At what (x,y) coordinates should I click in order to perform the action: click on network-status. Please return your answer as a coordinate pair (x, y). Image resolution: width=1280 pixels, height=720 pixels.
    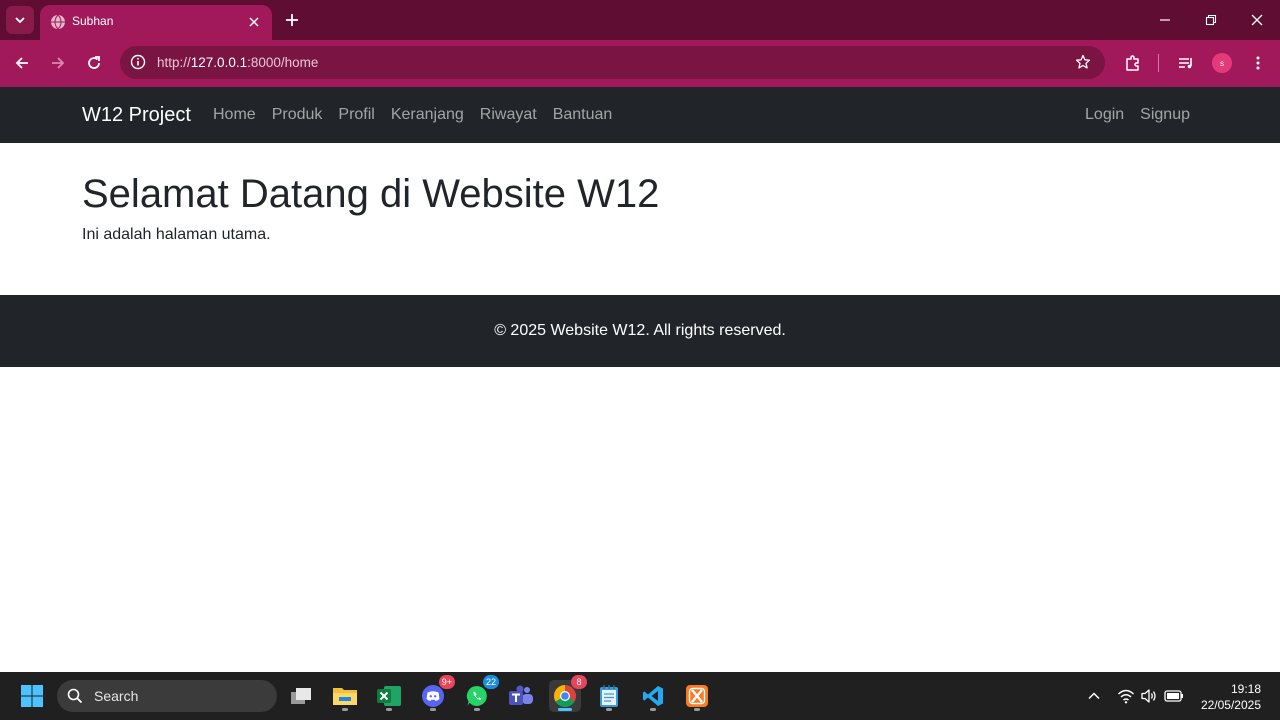
    Looking at the image, I should click on (1126, 696).